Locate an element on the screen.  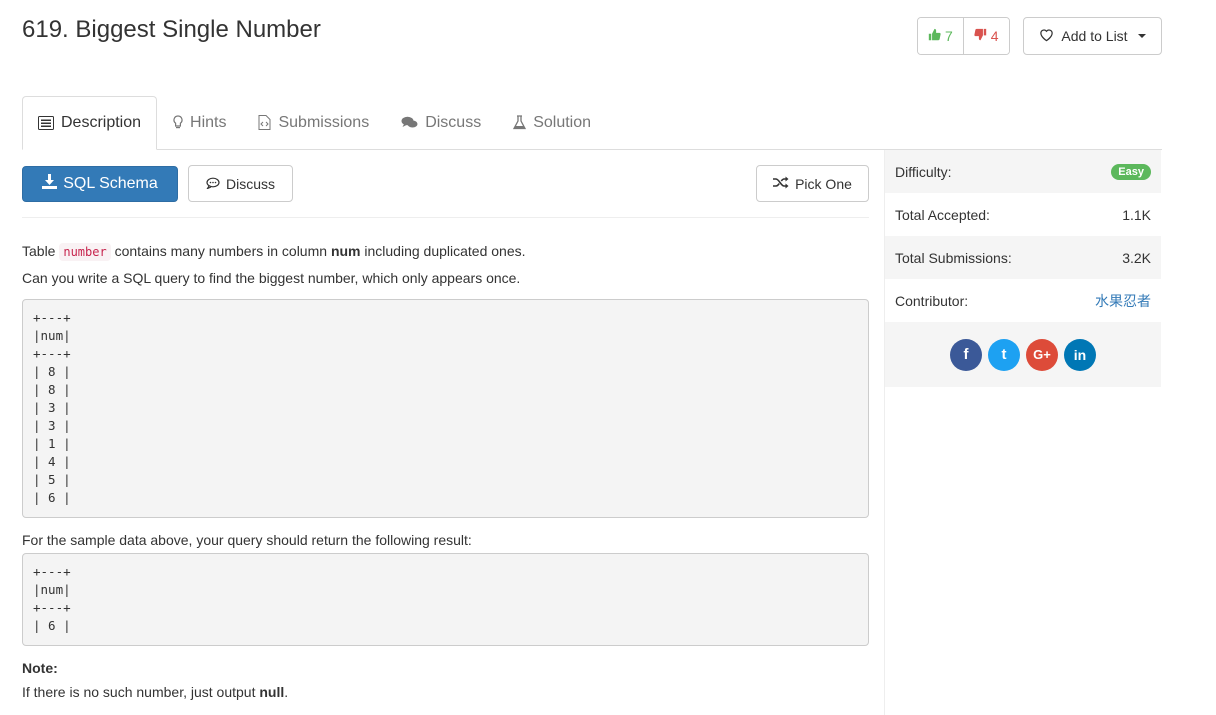
note-text: If there is no such number, just output is located at coordinates (141, 692).